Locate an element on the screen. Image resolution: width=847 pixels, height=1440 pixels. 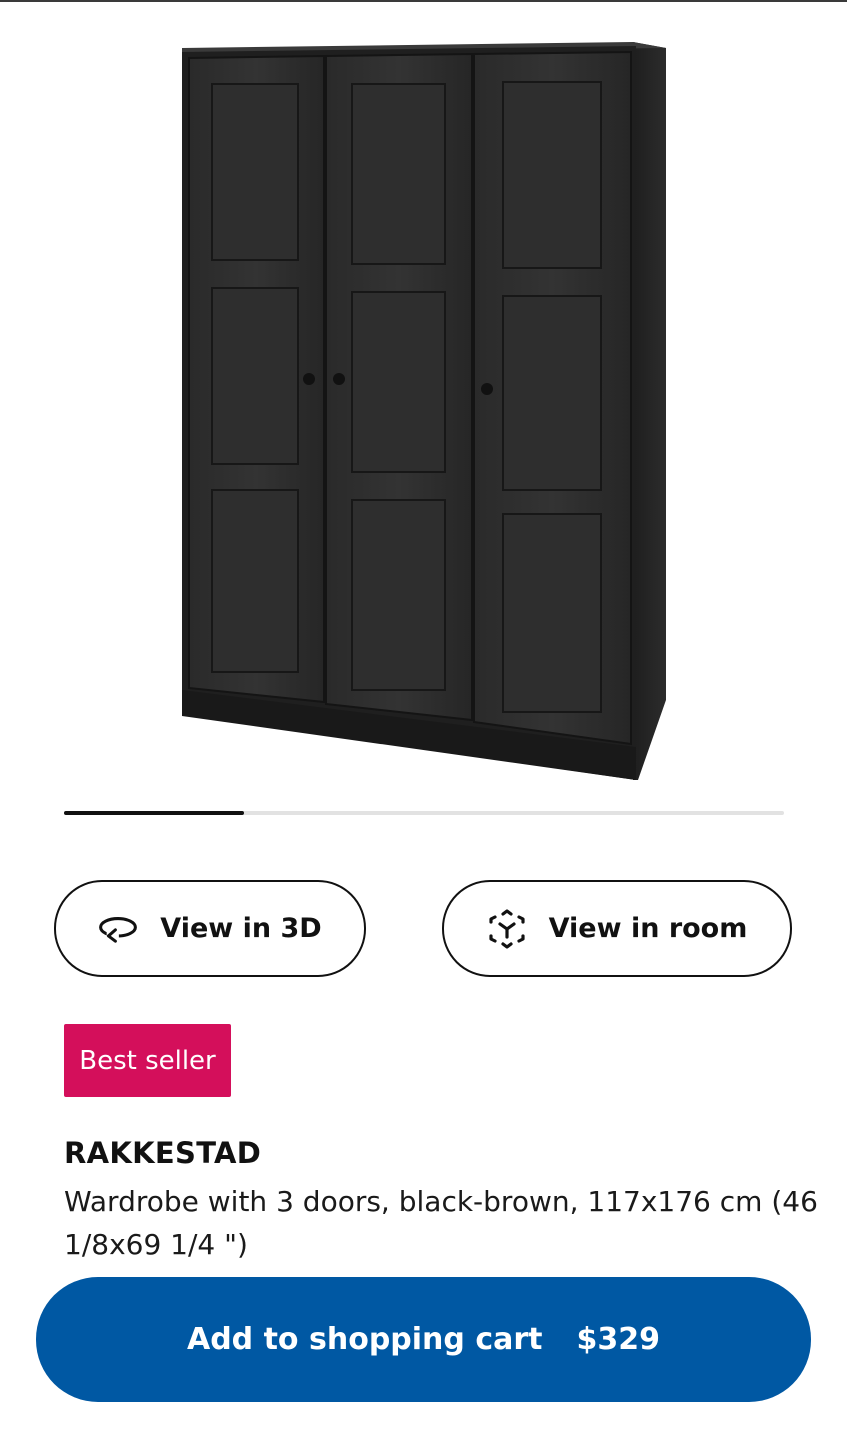
product-name: RAKKESTAD is located at coordinates (163, 1153).